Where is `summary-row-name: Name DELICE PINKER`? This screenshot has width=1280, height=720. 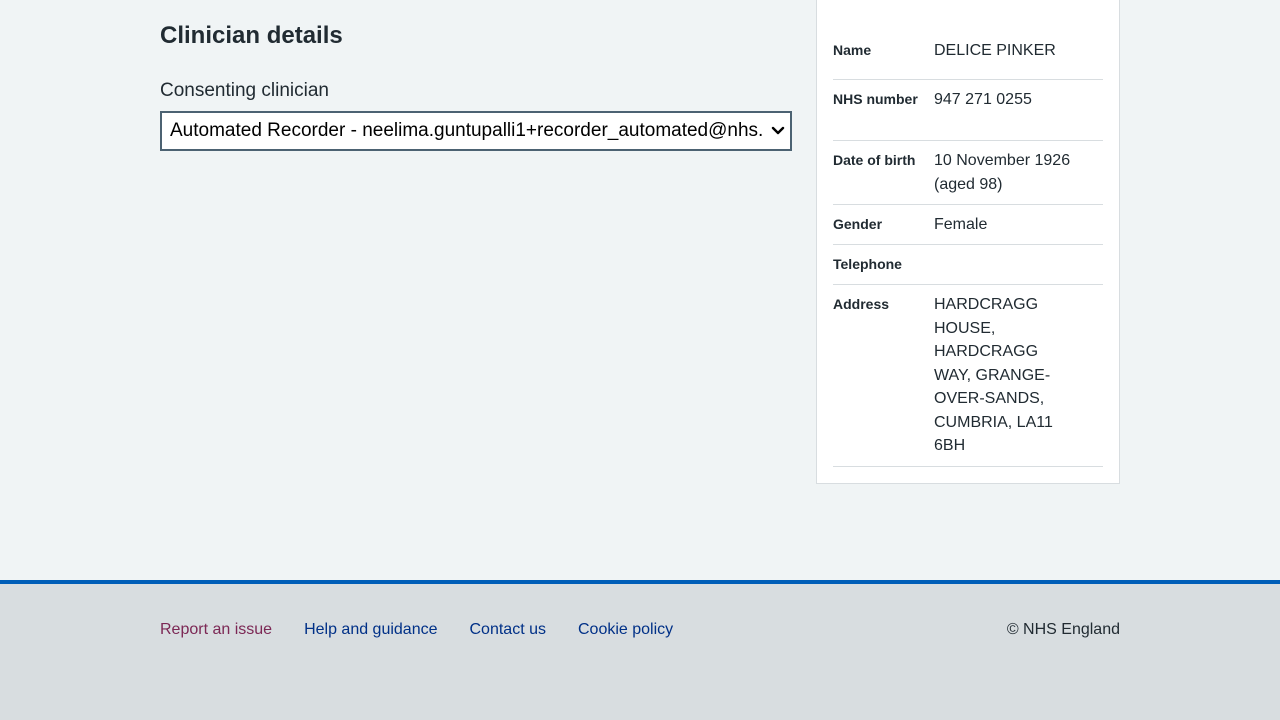
summary-row-name: Name DELICE PINKER is located at coordinates (968, 59).